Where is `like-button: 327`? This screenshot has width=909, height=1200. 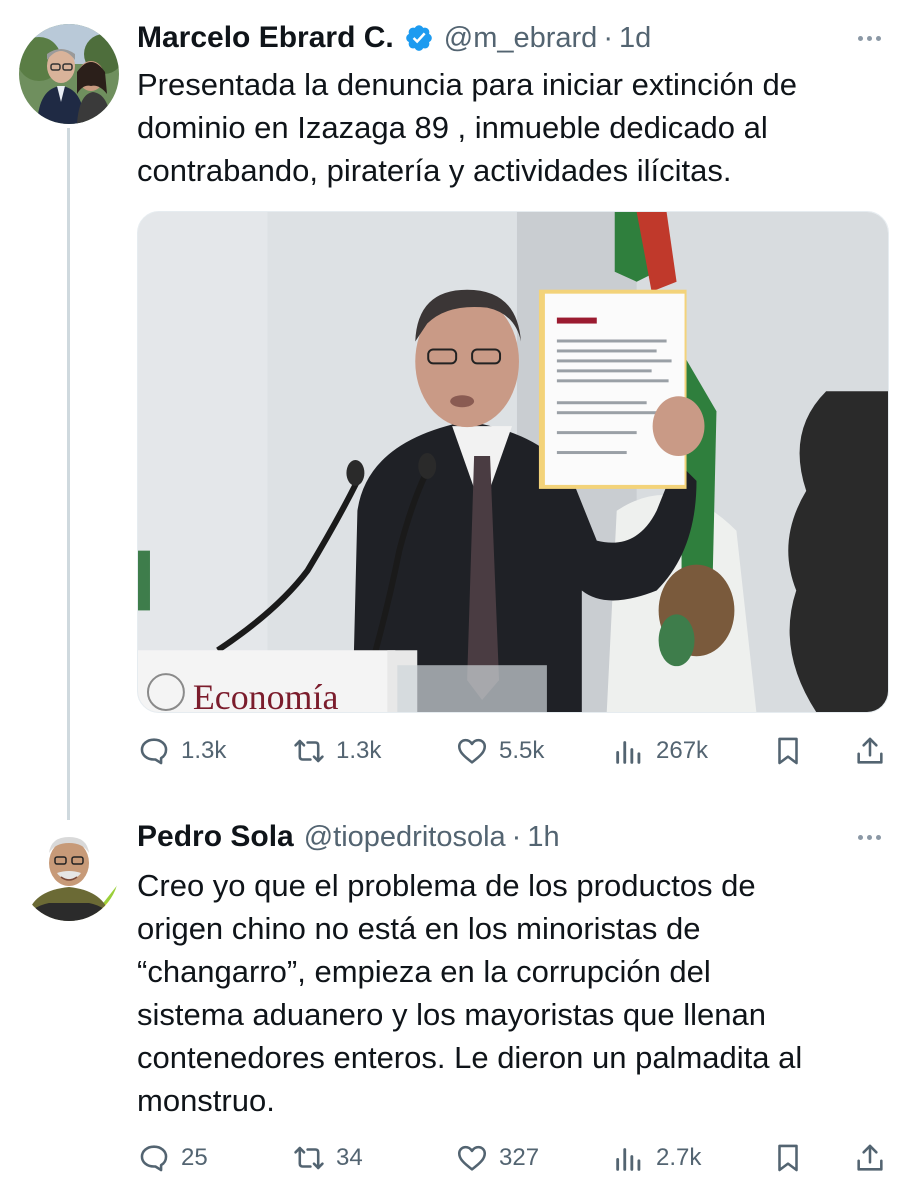 like-button: 327 is located at coordinates (497, 1158).